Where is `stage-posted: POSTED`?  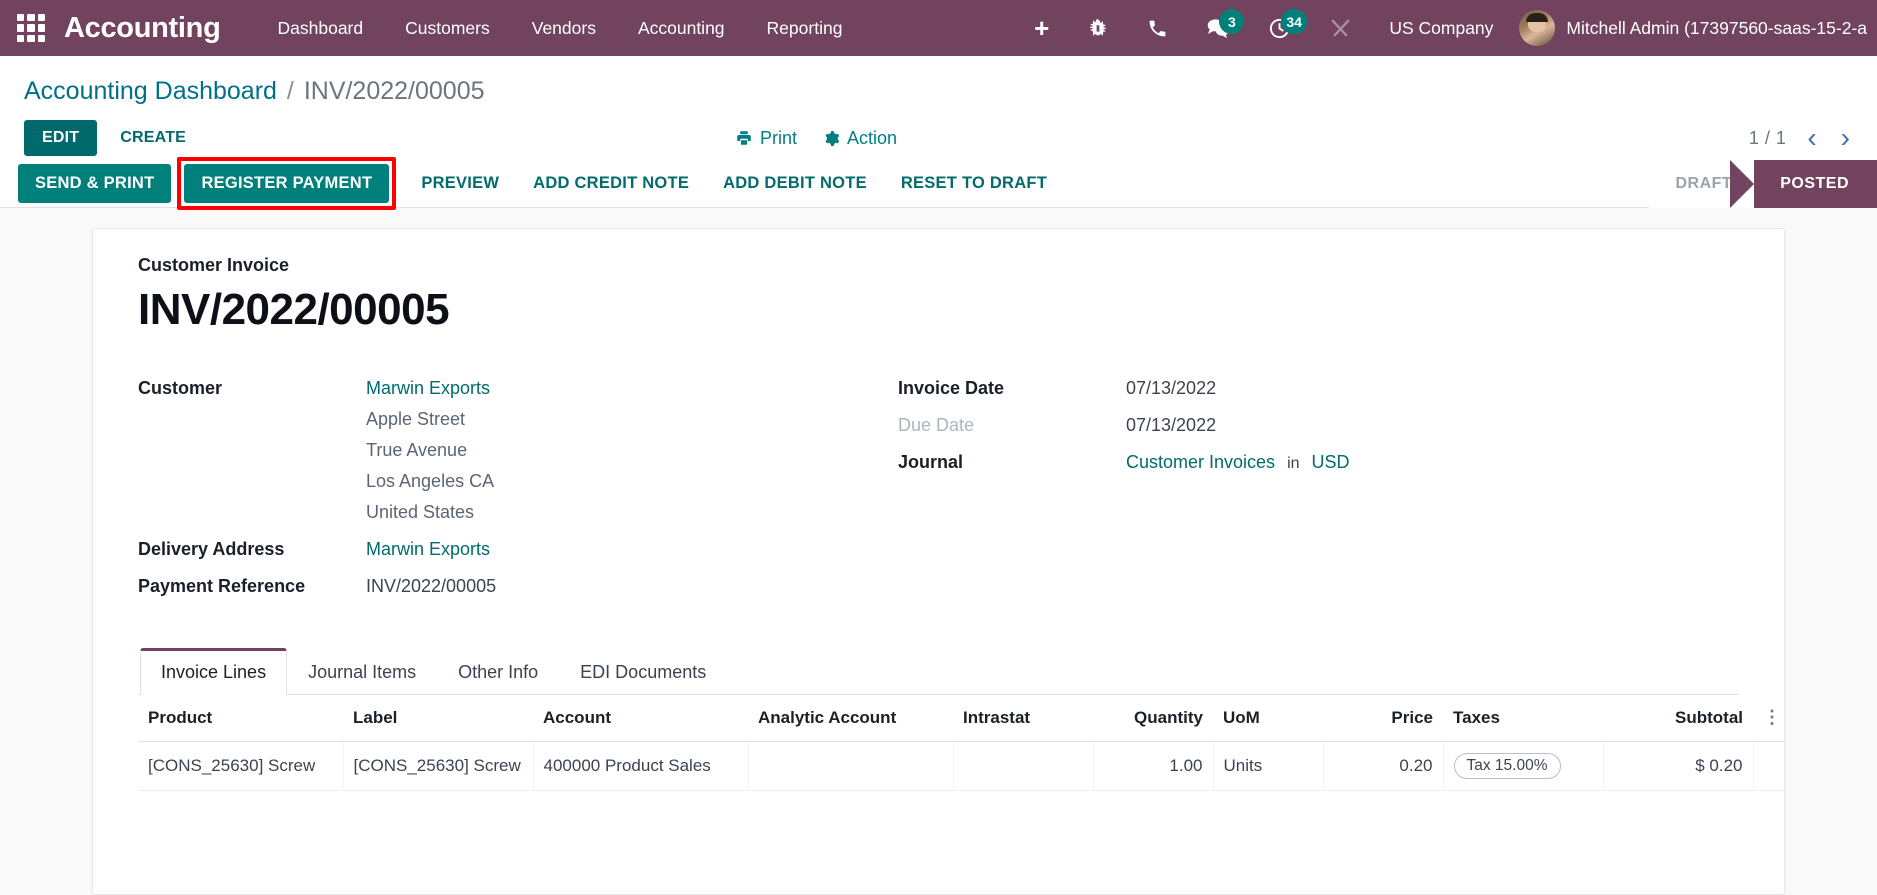
stage-posted: POSTED is located at coordinates (1803, 183).